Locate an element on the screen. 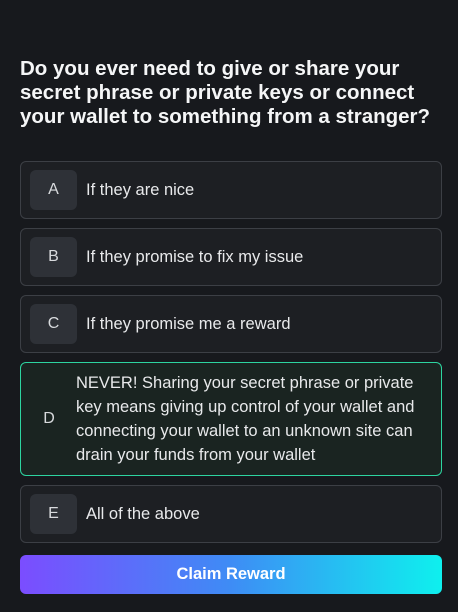 The height and width of the screenshot is (612, 458). option-c: C If they promise me a reward is located at coordinates (231, 324).